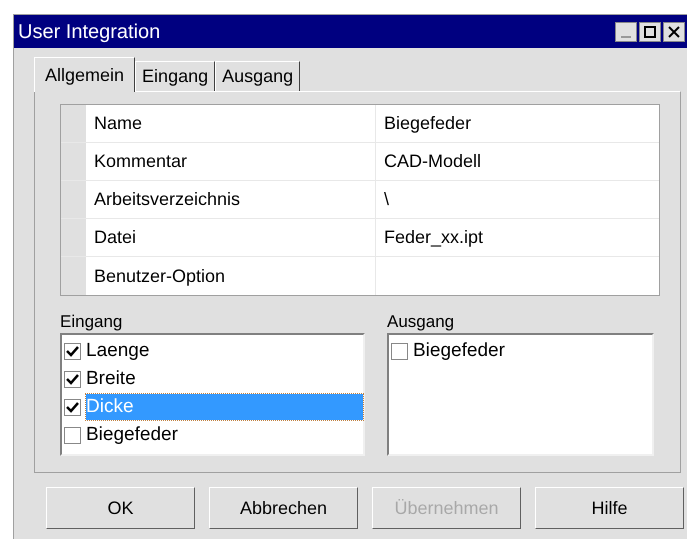 This screenshot has height=539, width=687. What do you see at coordinates (111, 379) in the screenshot?
I see `list-item: Breite` at bounding box center [111, 379].